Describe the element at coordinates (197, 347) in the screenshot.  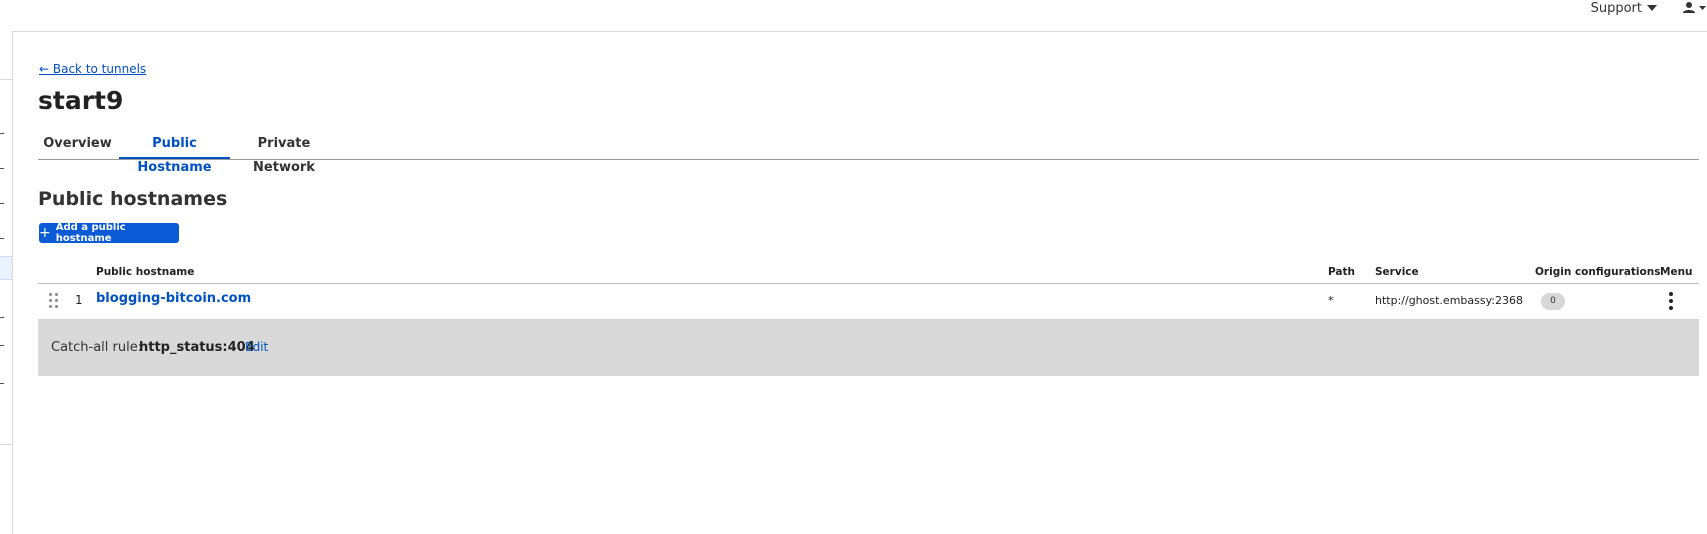
I see `catch-all-value: http_status:404` at that location.